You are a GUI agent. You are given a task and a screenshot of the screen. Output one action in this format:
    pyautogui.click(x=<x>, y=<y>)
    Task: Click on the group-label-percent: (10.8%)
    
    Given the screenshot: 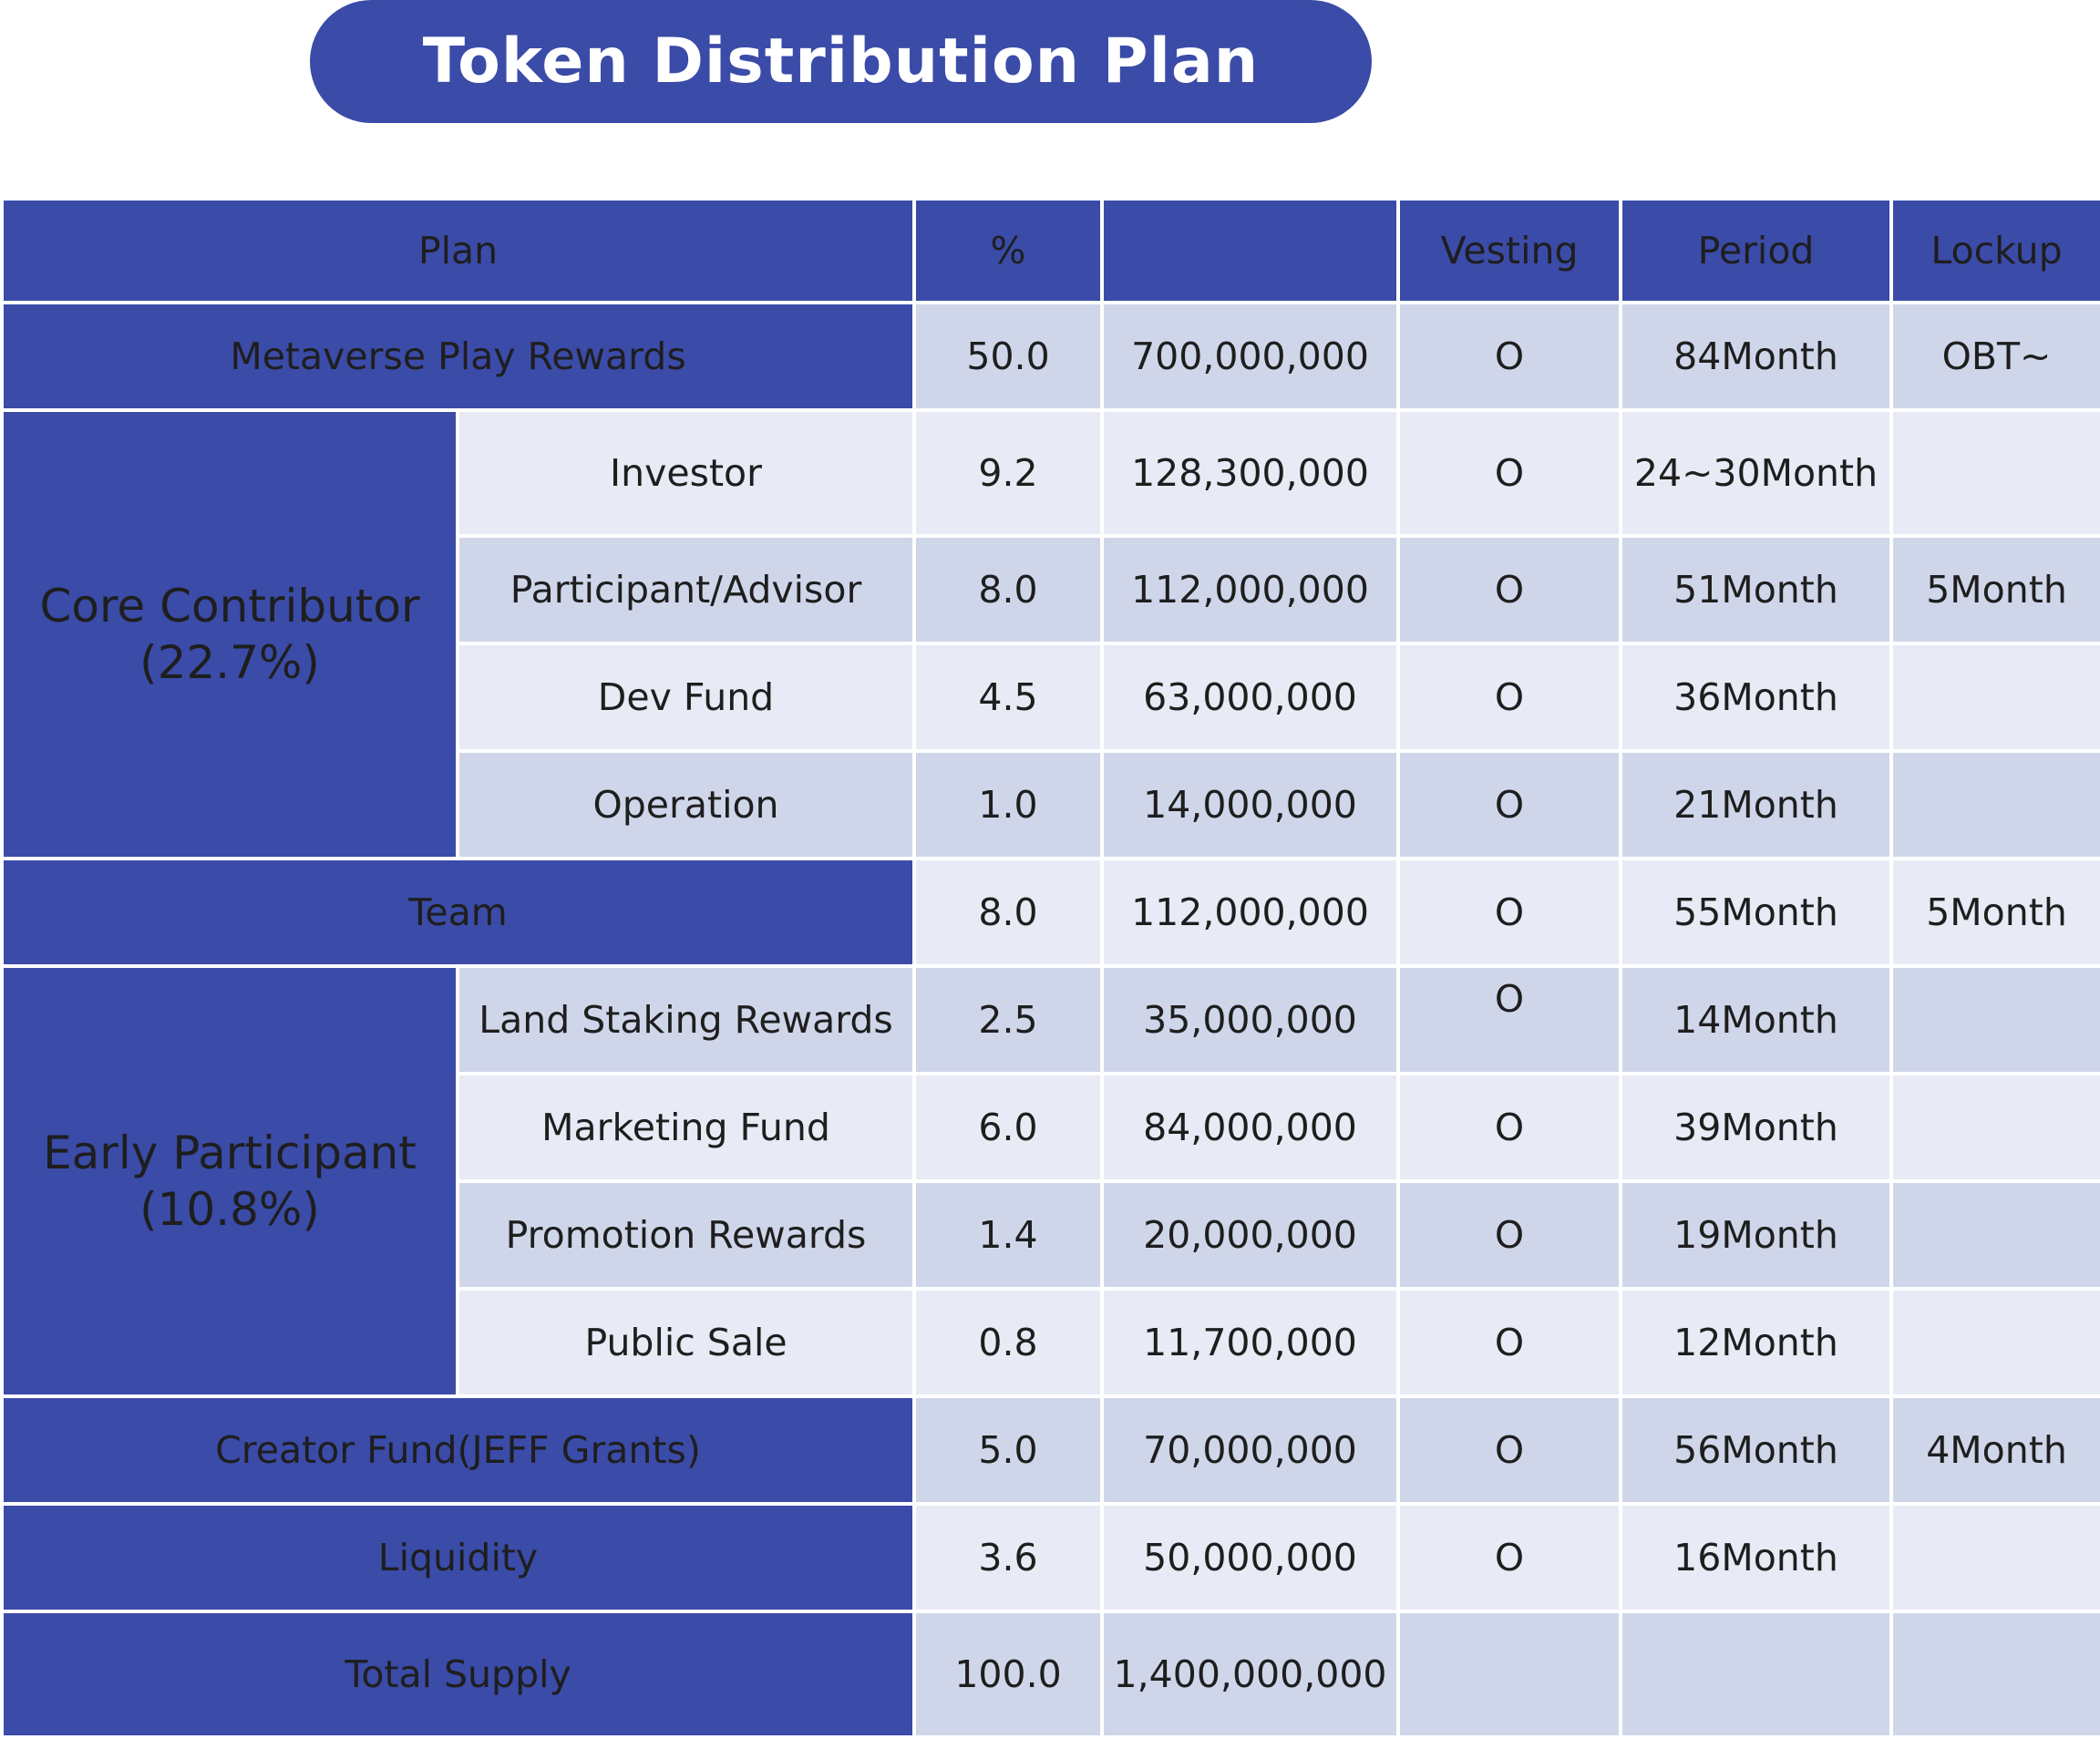 What is the action you would take?
    pyautogui.click(x=230, y=1210)
    